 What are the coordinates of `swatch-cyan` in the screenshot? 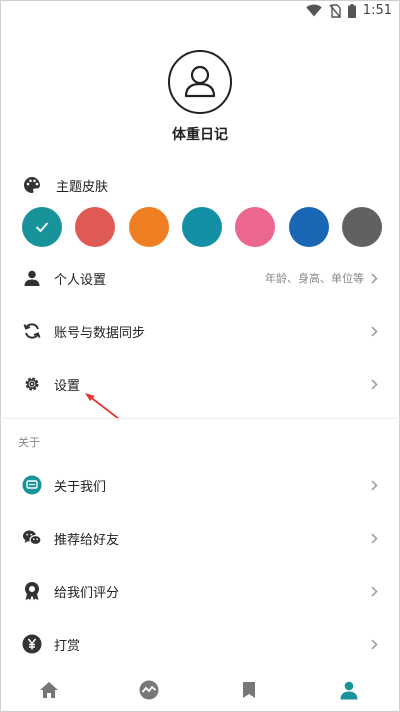 It's located at (202, 227).